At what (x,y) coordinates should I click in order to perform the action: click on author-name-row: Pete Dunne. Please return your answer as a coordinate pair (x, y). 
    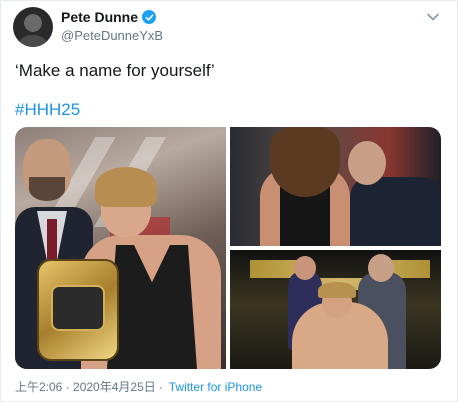
    Looking at the image, I should click on (109, 17).